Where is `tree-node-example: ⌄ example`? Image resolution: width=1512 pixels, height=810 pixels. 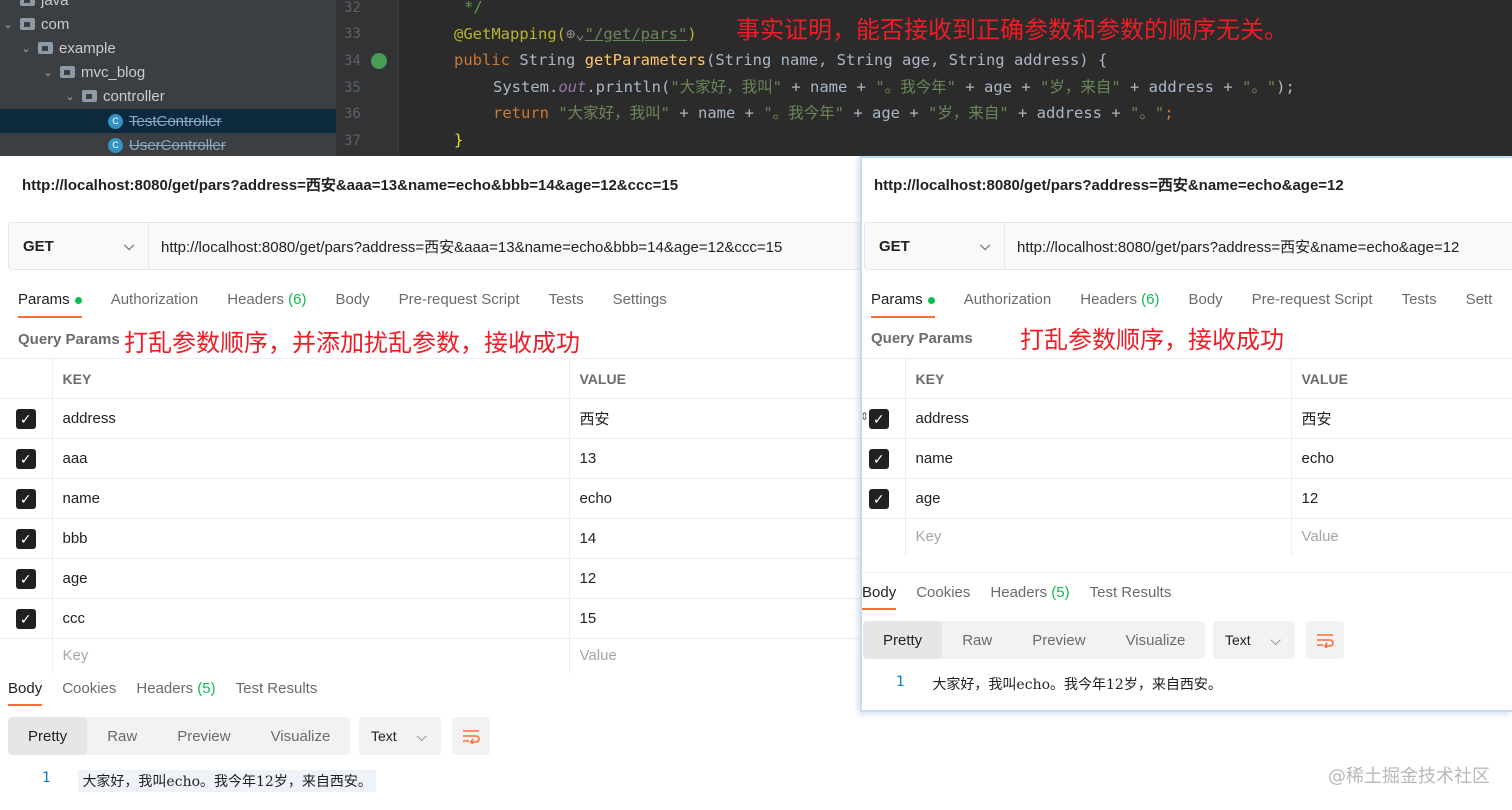 tree-node-example: ⌄ example is located at coordinates (67, 48).